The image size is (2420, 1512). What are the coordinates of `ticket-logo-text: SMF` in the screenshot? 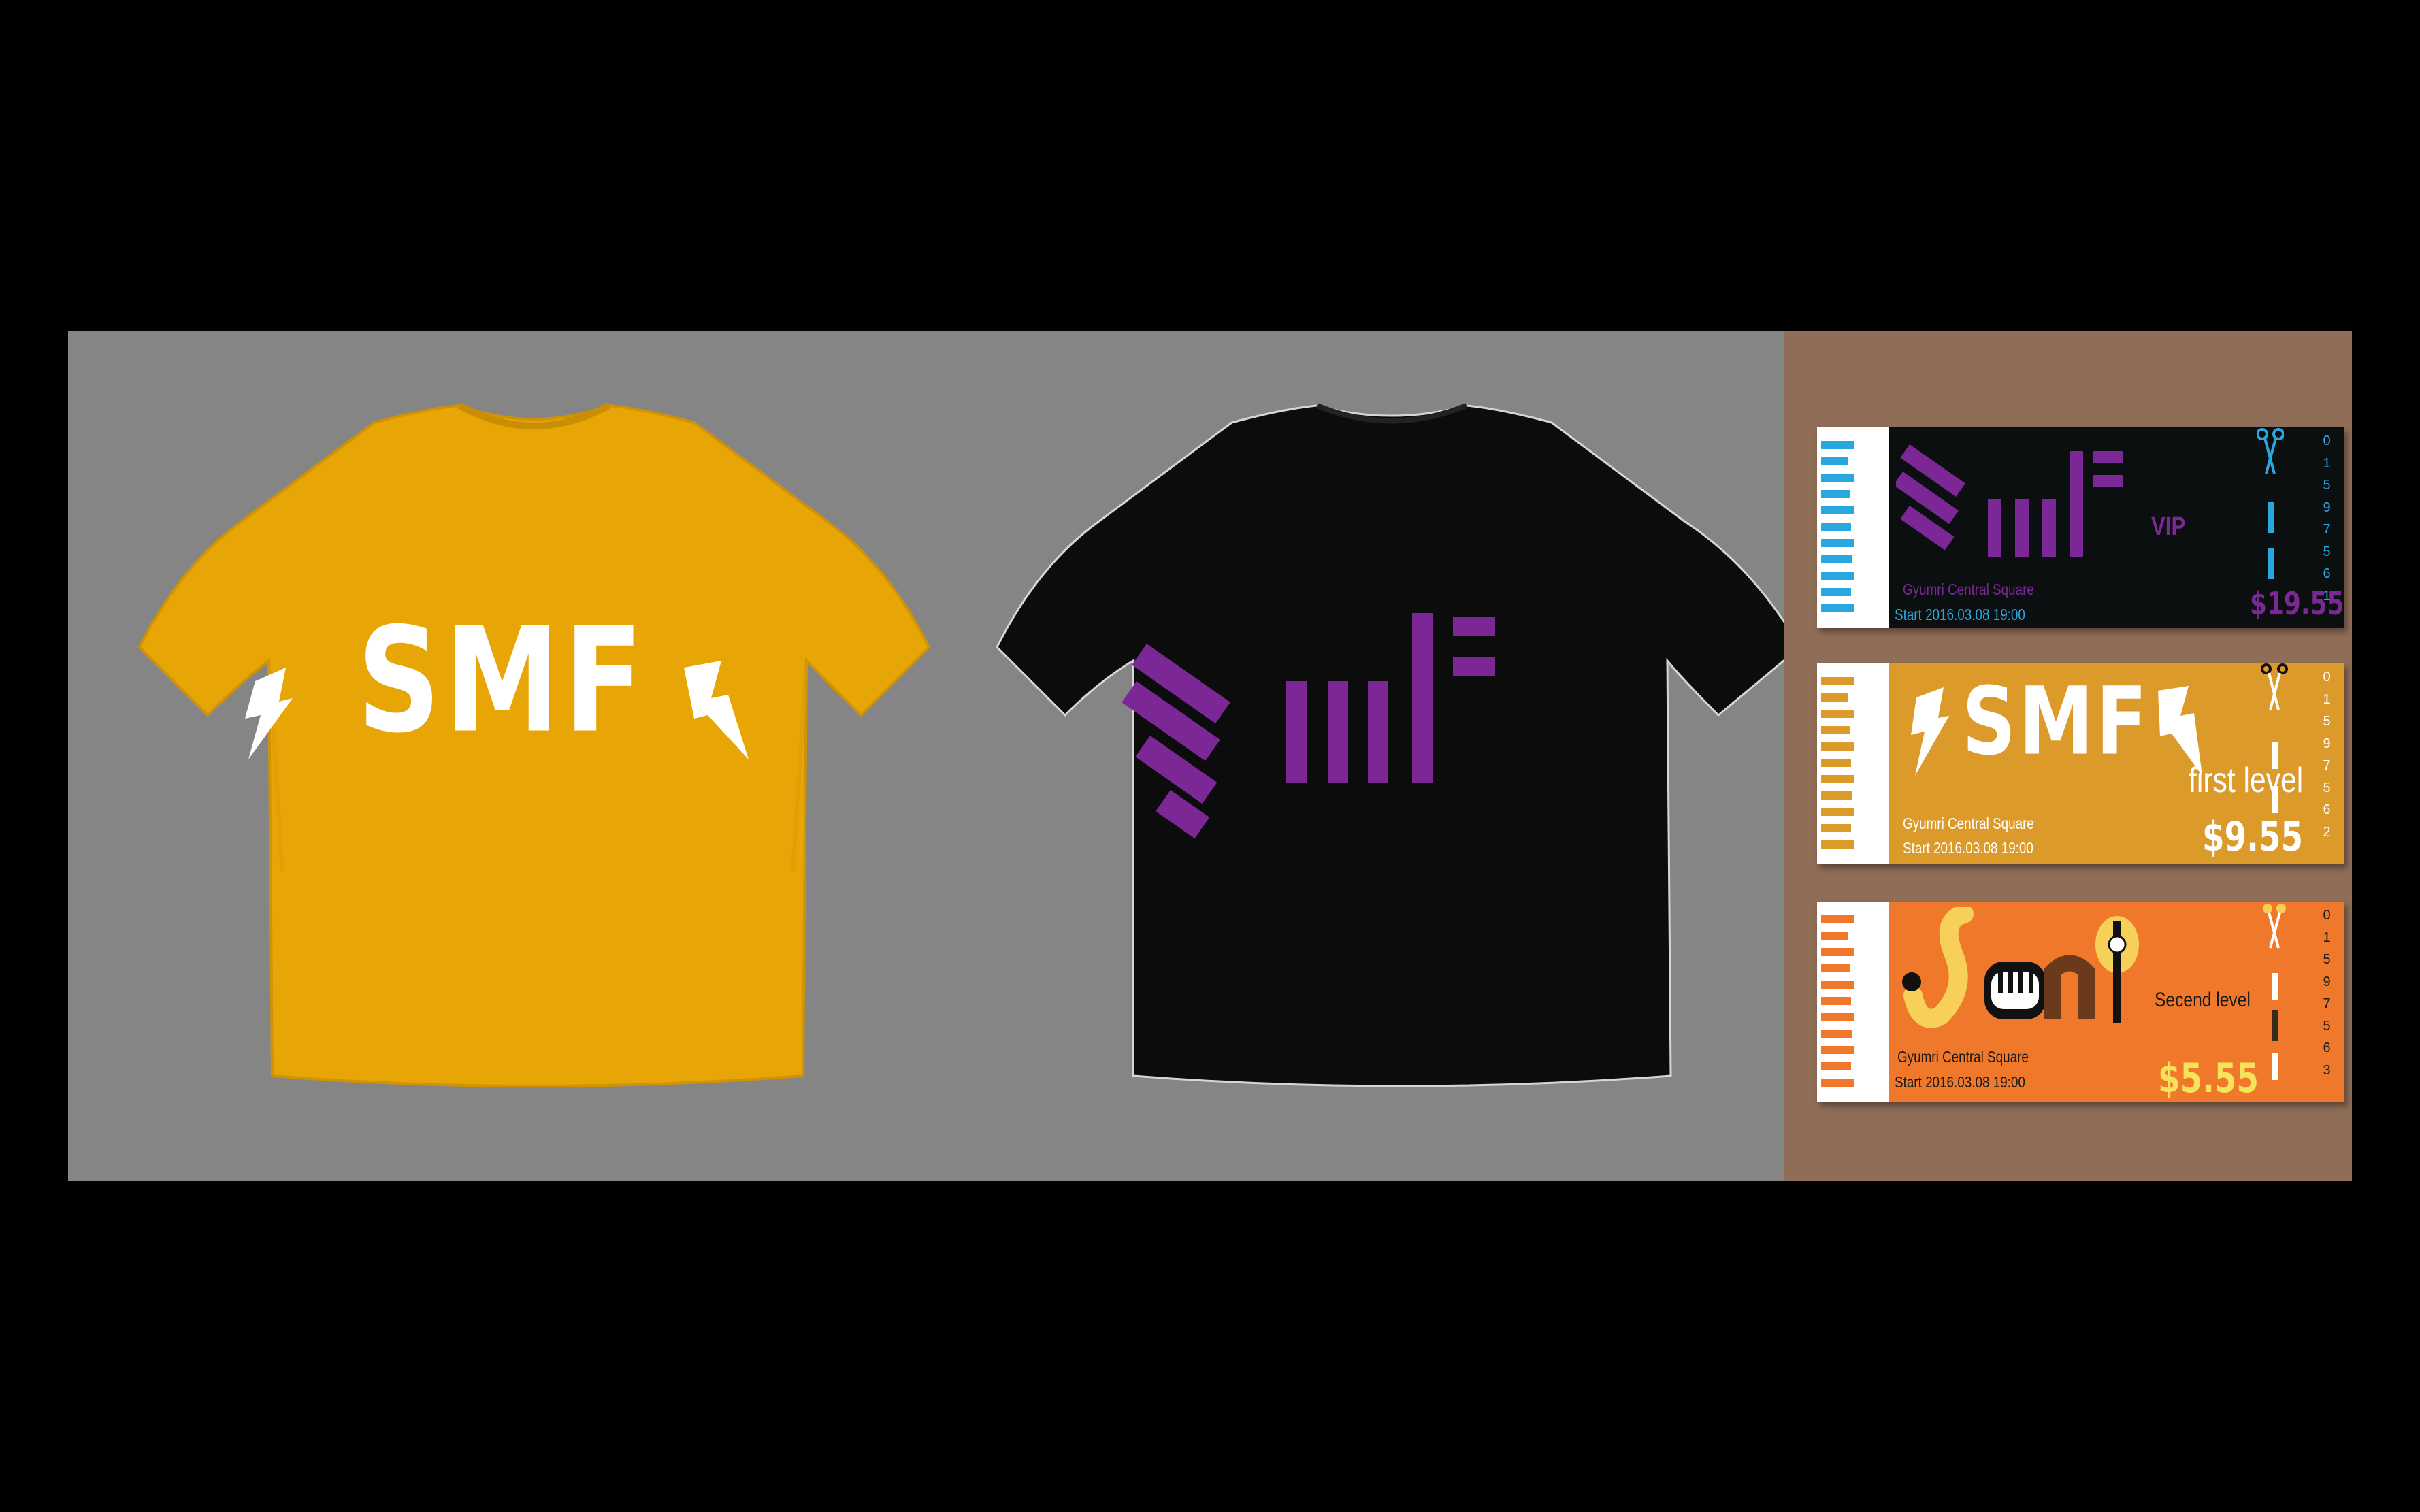 It's located at (2056, 721).